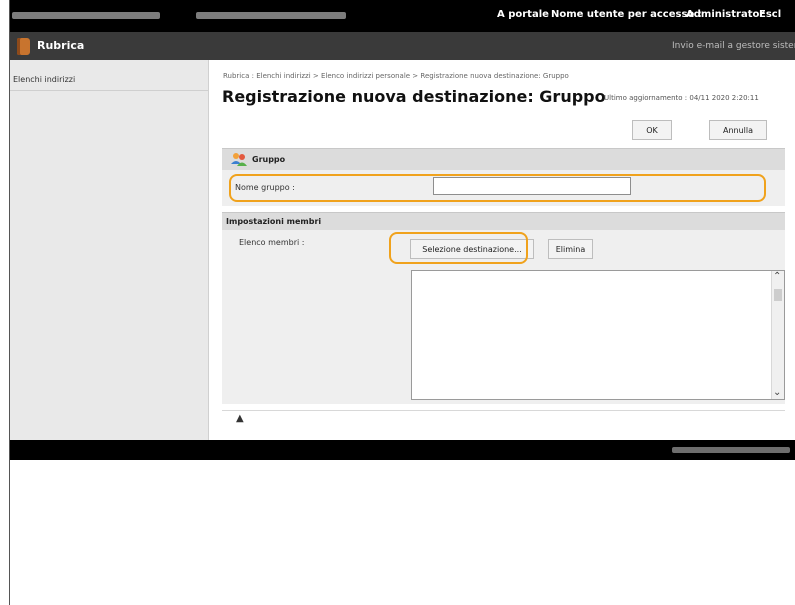  What do you see at coordinates (652, 130) in the screenshot?
I see `ok-button: OK` at bounding box center [652, 130].